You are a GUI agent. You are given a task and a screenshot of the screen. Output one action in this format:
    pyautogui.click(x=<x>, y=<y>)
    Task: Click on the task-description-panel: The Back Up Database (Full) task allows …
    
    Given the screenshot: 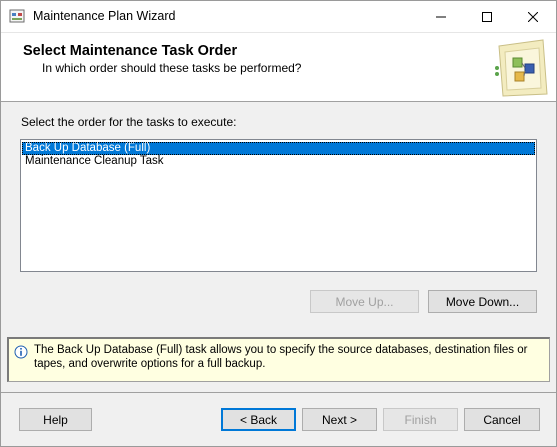 What is the action you would take?
    pyautogui.click(x=278, y=359)
    